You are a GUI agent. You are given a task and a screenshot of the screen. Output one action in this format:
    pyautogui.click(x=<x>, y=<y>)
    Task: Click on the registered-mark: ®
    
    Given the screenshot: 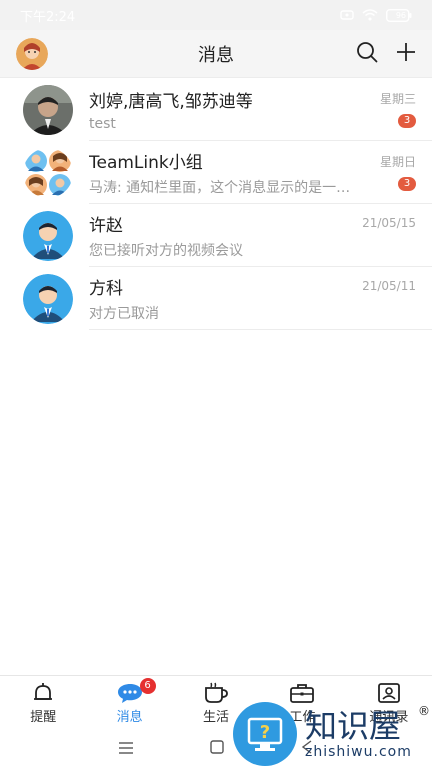 What is the action you would take?
    pyautogui.click(x=424, y=711)
    